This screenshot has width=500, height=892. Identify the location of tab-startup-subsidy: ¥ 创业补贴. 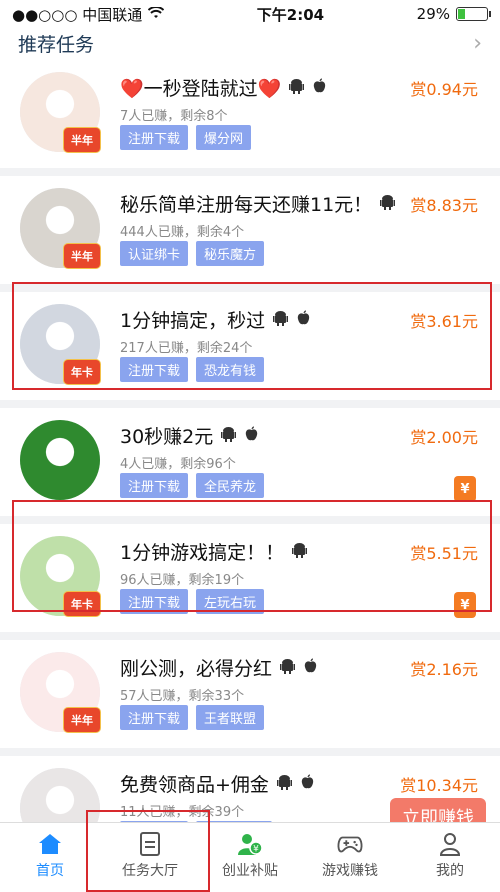
(250, 856).